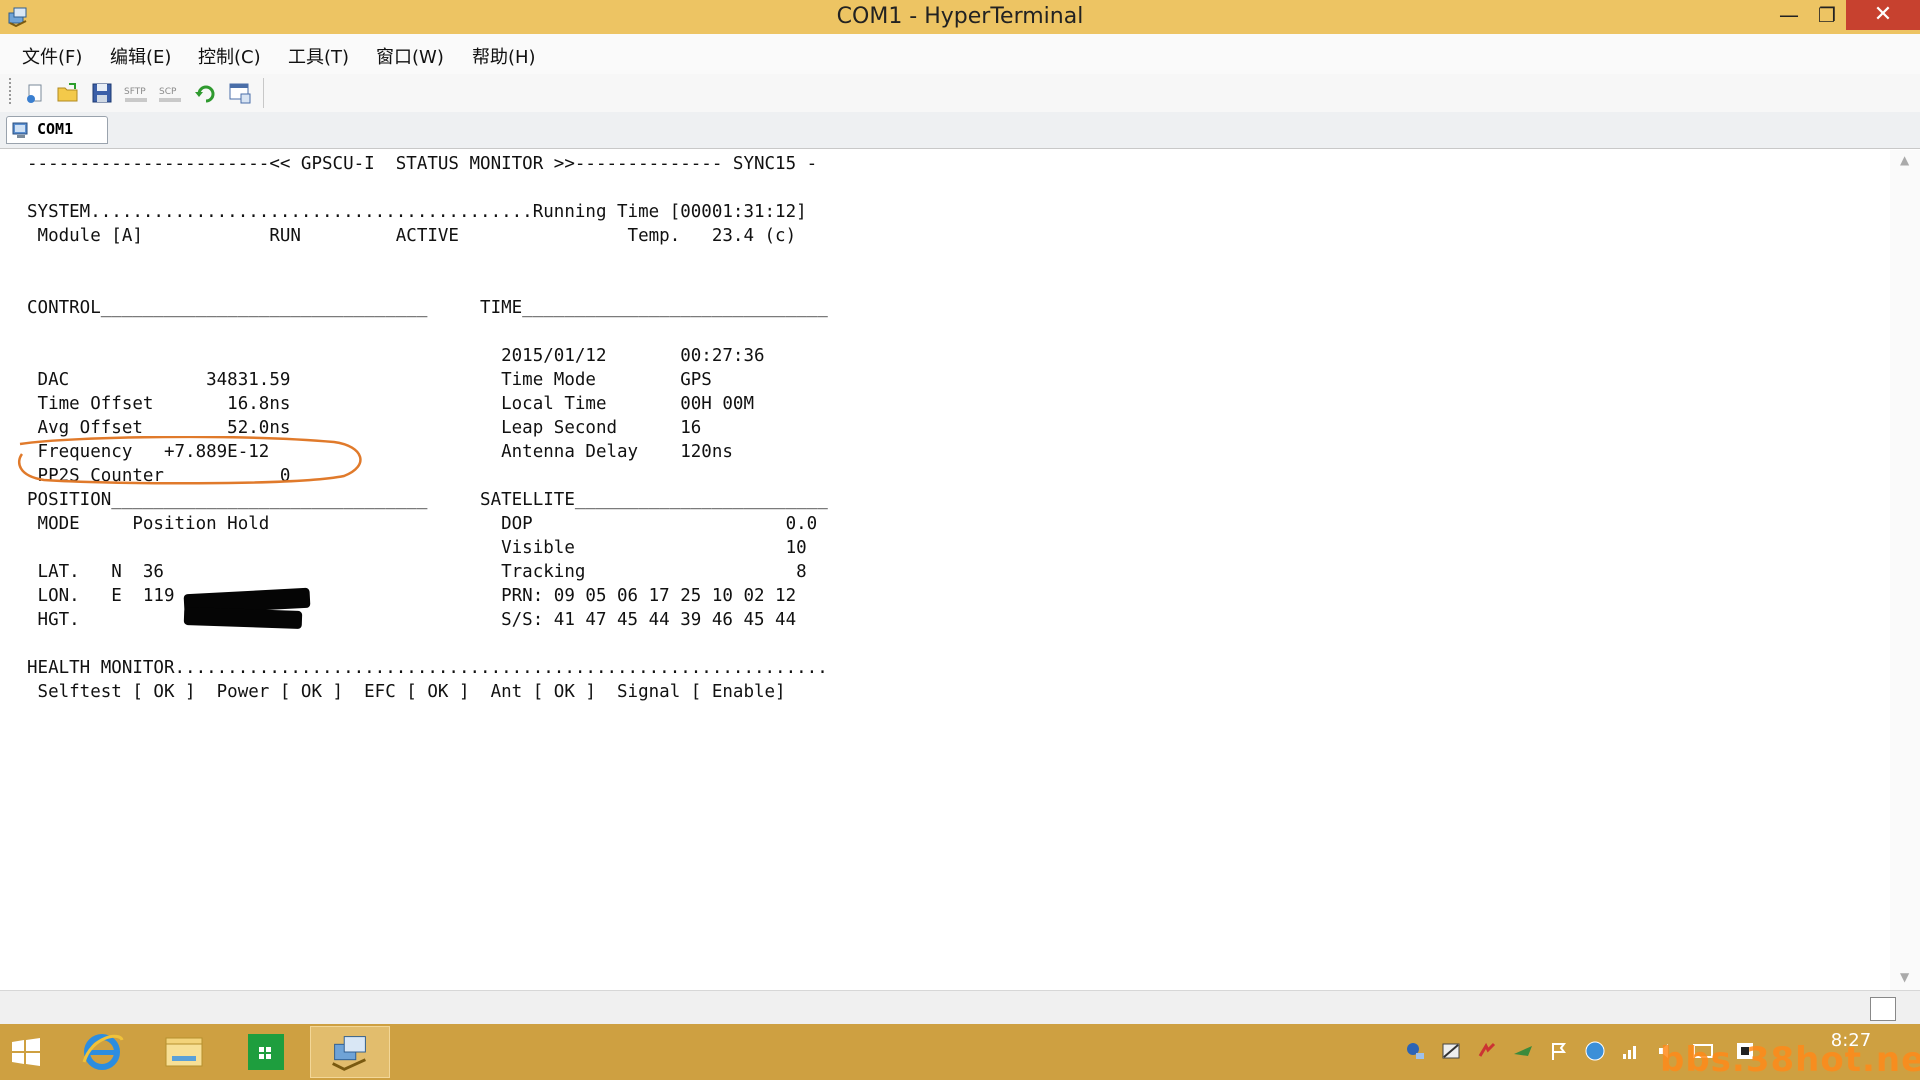 The image size is (1920, 1080). What do you see at coordinates (1595, 1051) in the screenshot?
I see `globe-icon` at bounding box center [1595, 1051].